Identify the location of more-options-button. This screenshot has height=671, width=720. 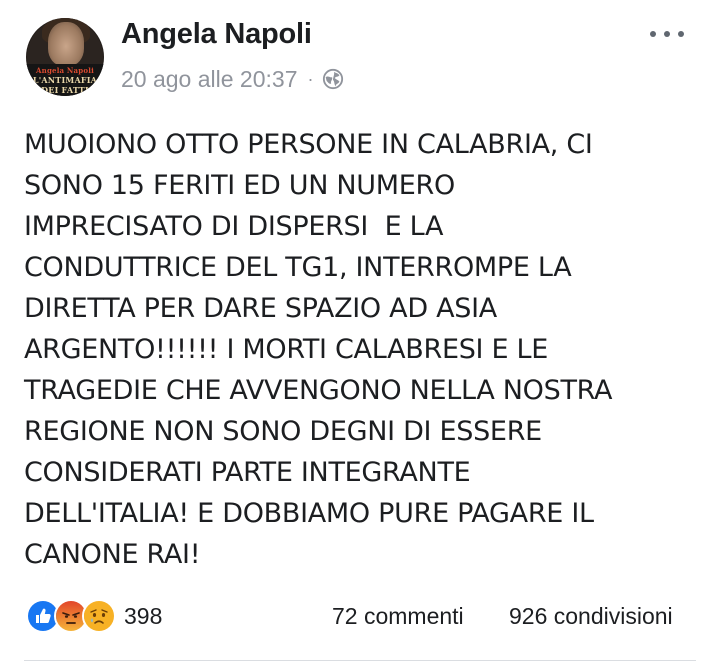
(667, 34).